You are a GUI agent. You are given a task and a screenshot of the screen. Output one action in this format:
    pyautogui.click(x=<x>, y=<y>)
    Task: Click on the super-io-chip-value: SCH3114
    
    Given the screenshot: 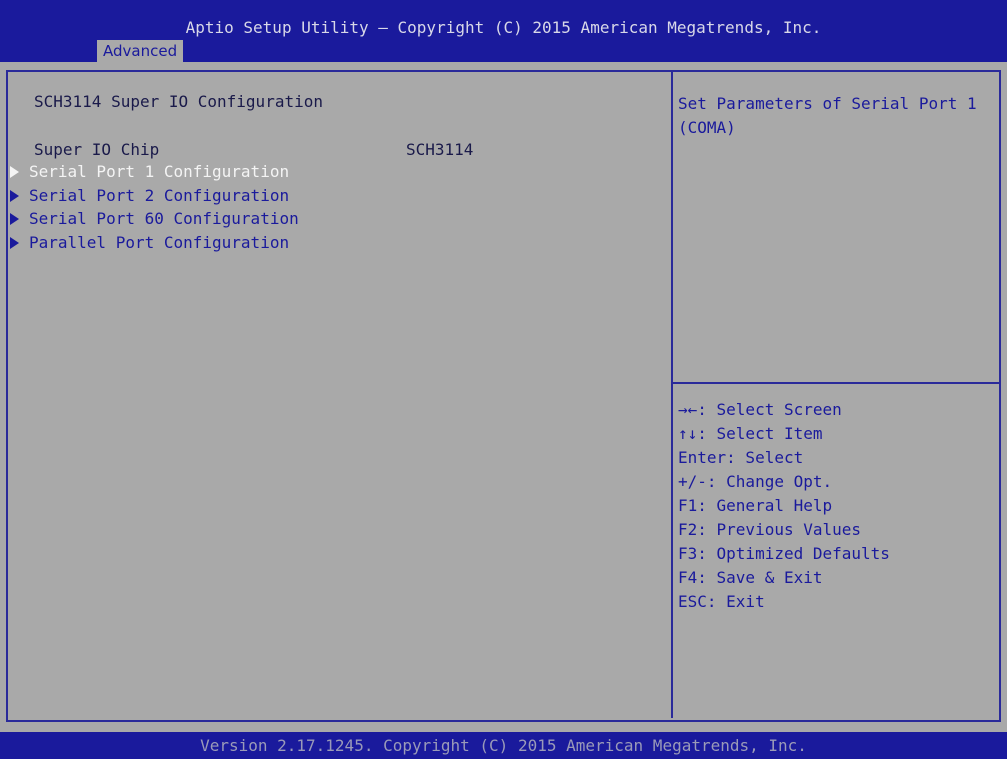 What is the action you would take?
    pyautogui.click(x=440, y=149)
    